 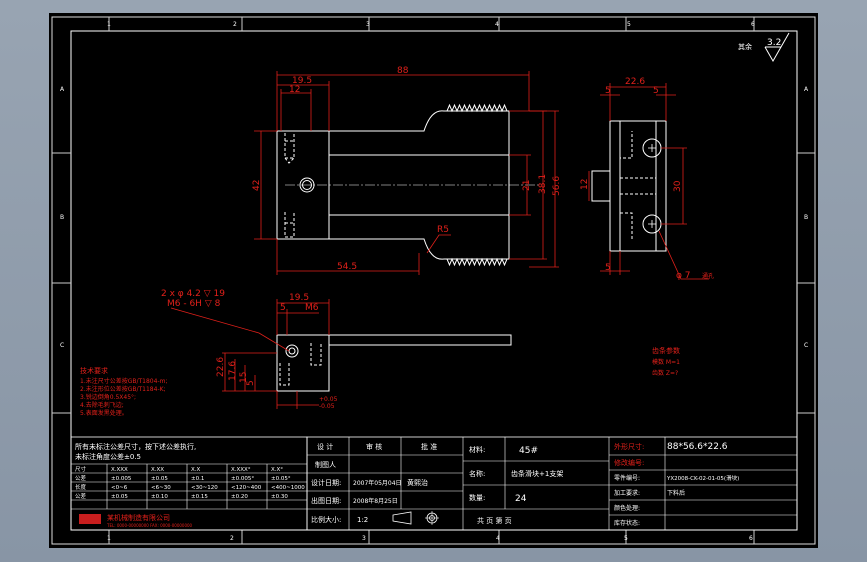 What do you see at coordinates (281, 479) in the screenshot?
I see `tolerance-cell: ±0.05°` at bounding box center [281, 479].